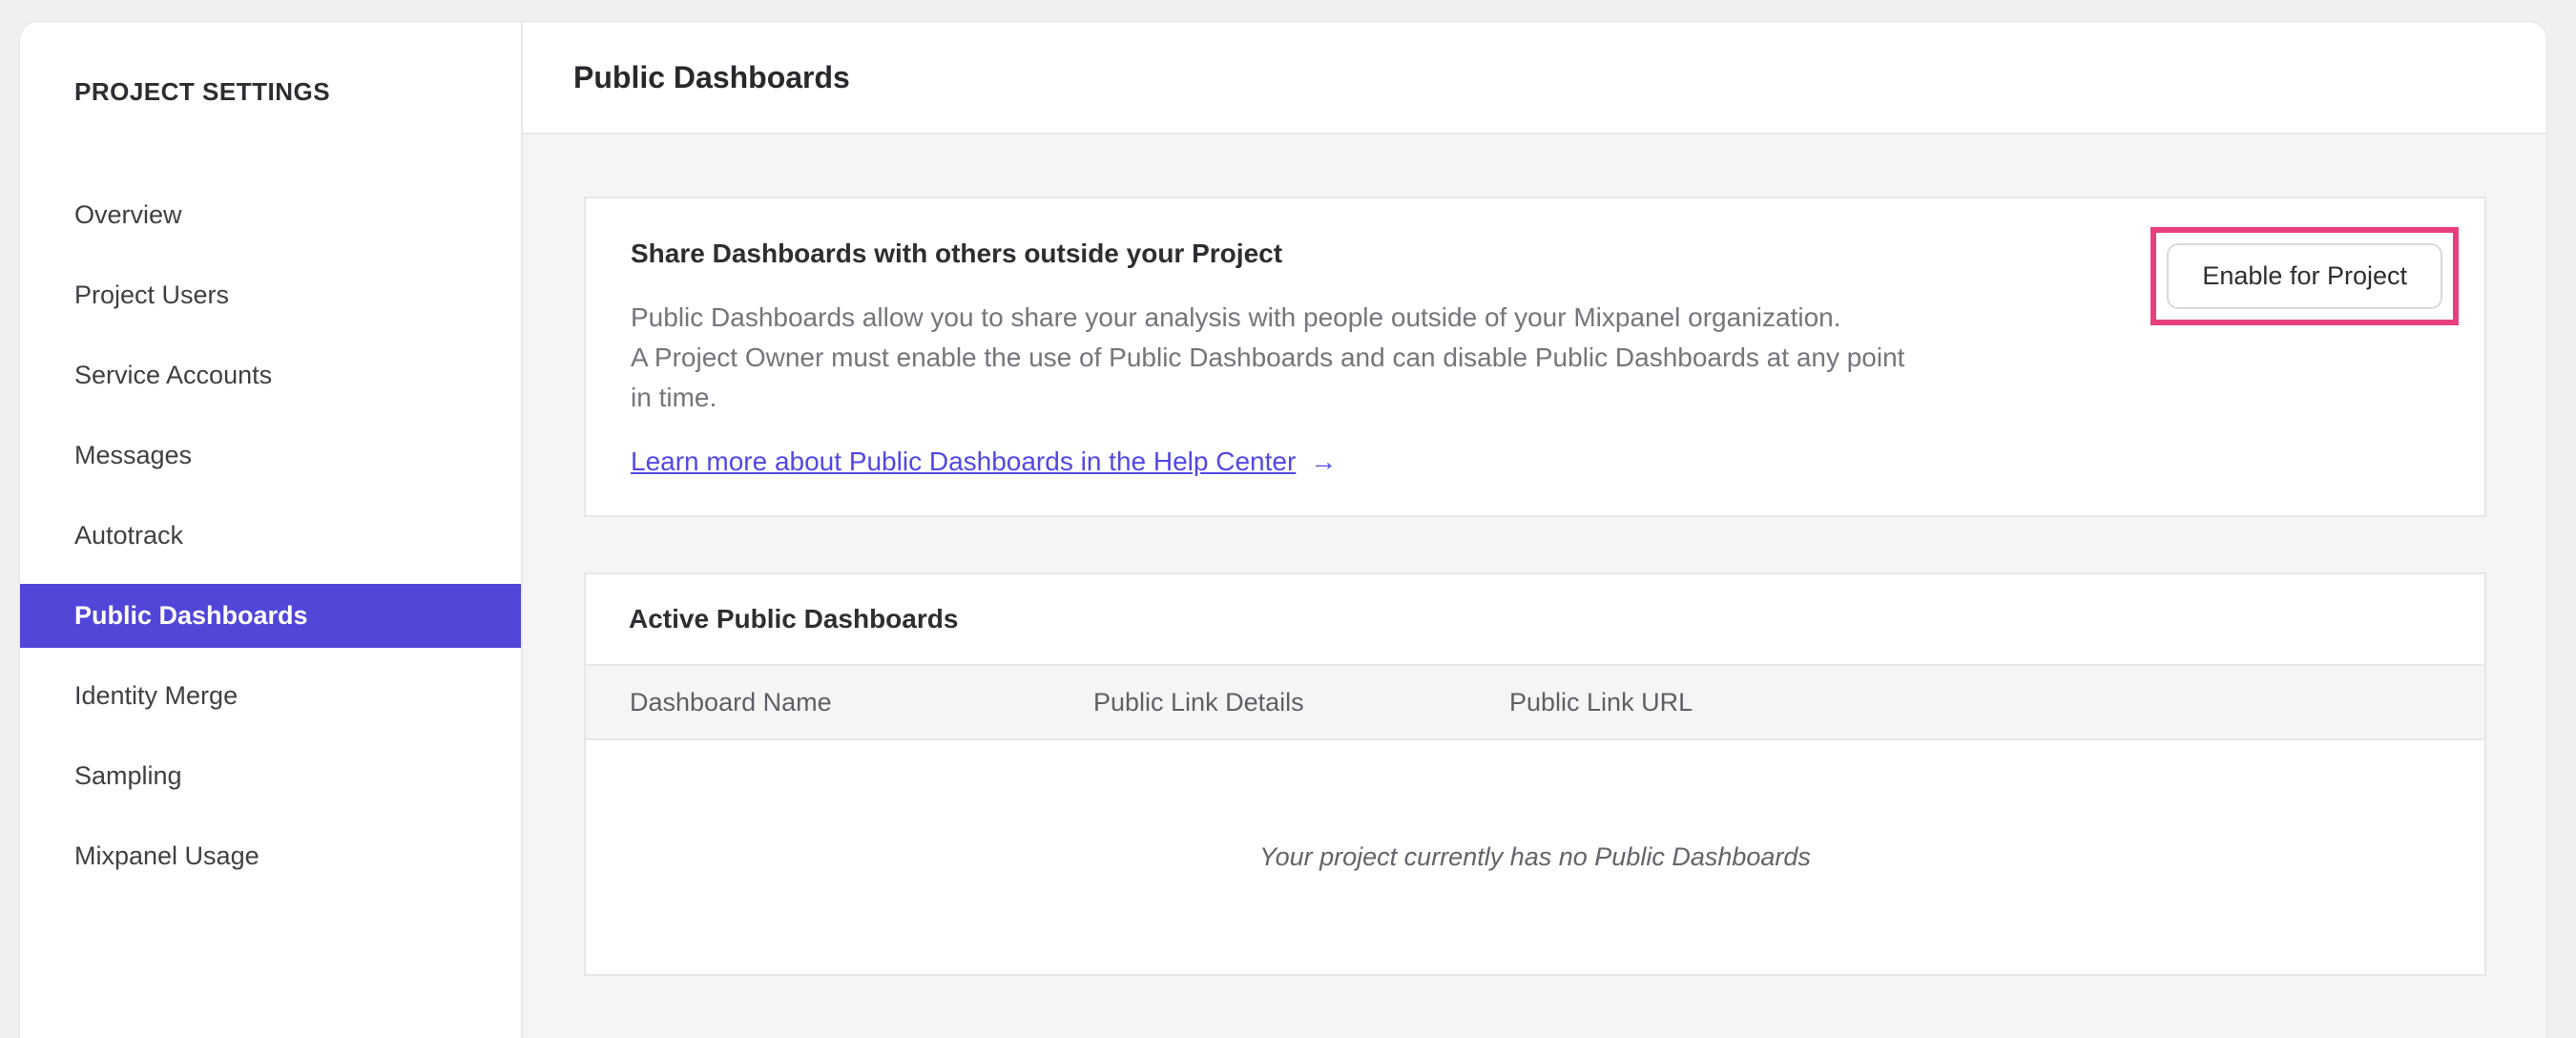  Describe the element at coordinates (731, 701) in the screenshot. I see `column-header-dashboard-name: Dashboard Name` at that location.